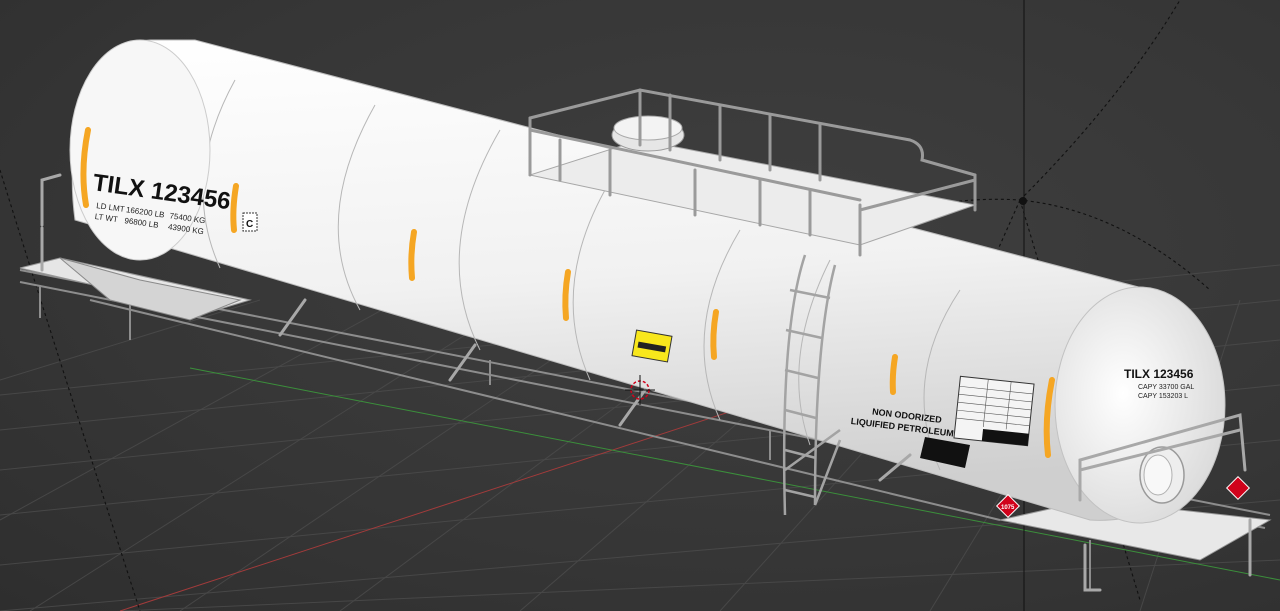 This screenshot has height=611, width=1280. I want to click on spec-plate, so click(994, 411).